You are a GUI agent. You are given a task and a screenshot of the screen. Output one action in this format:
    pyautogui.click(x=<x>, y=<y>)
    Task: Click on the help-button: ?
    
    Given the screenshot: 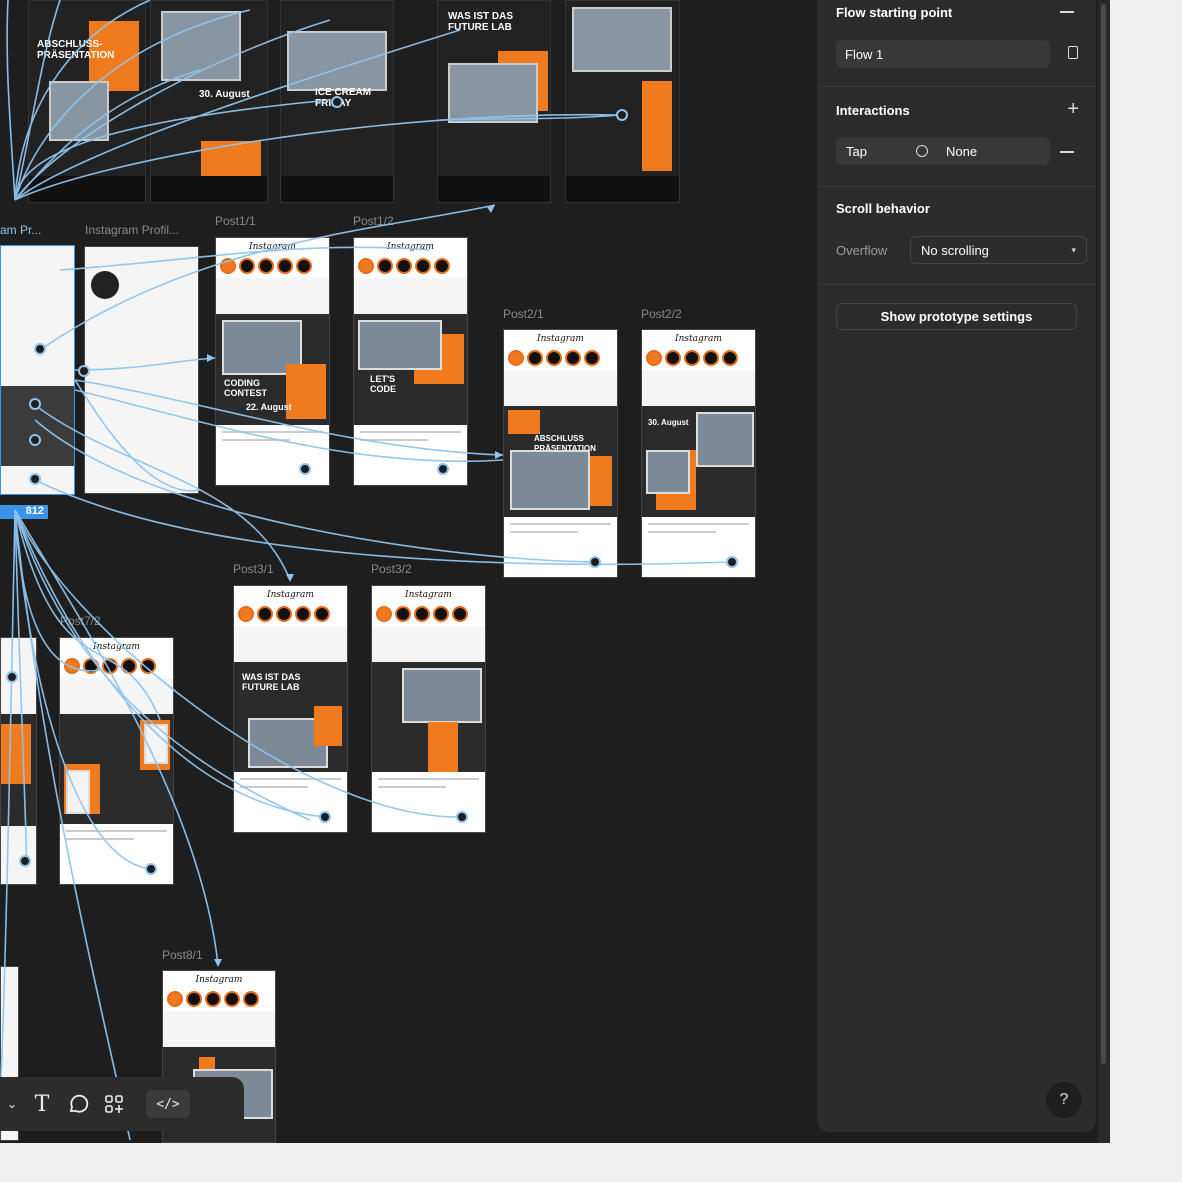 What is the action you would take?
    pyautogui.click(x=1064, y=1100)
    